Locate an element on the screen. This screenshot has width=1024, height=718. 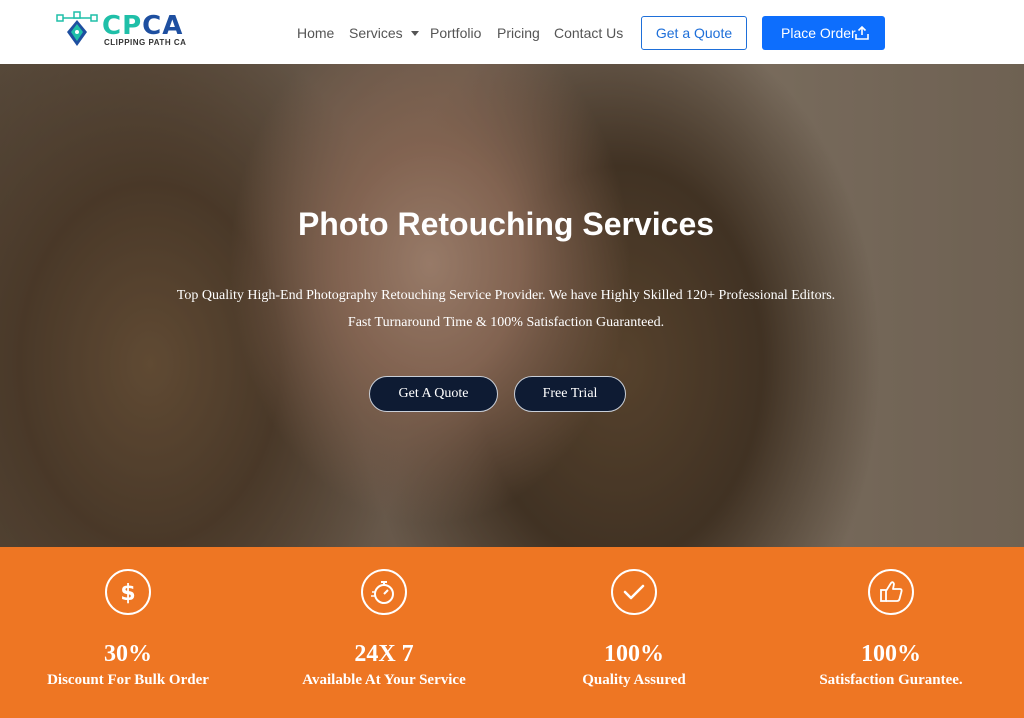
nav-home: Home is located at coordinates (315, 33).